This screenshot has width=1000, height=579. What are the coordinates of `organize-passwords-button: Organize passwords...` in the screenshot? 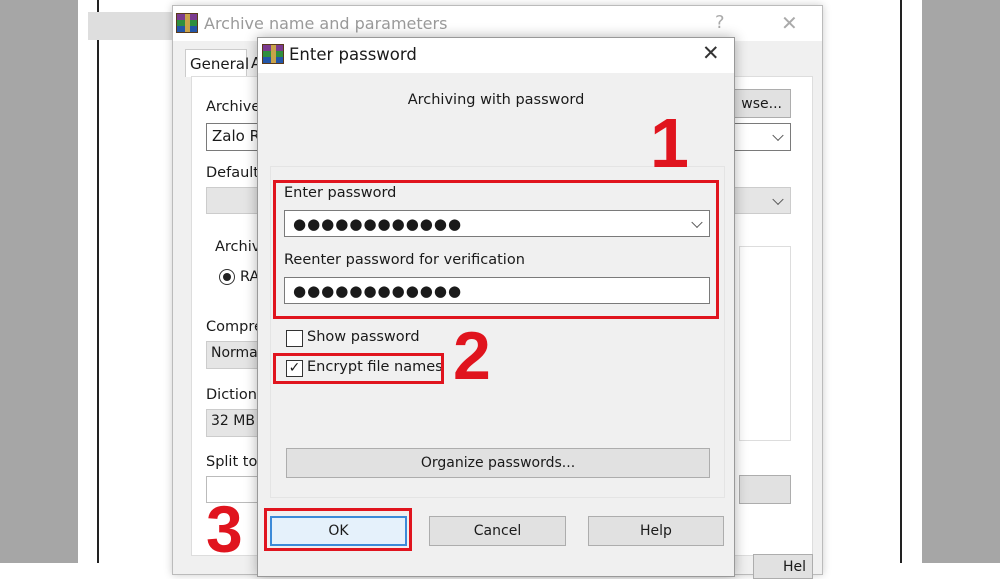 It's located at (498, 463).